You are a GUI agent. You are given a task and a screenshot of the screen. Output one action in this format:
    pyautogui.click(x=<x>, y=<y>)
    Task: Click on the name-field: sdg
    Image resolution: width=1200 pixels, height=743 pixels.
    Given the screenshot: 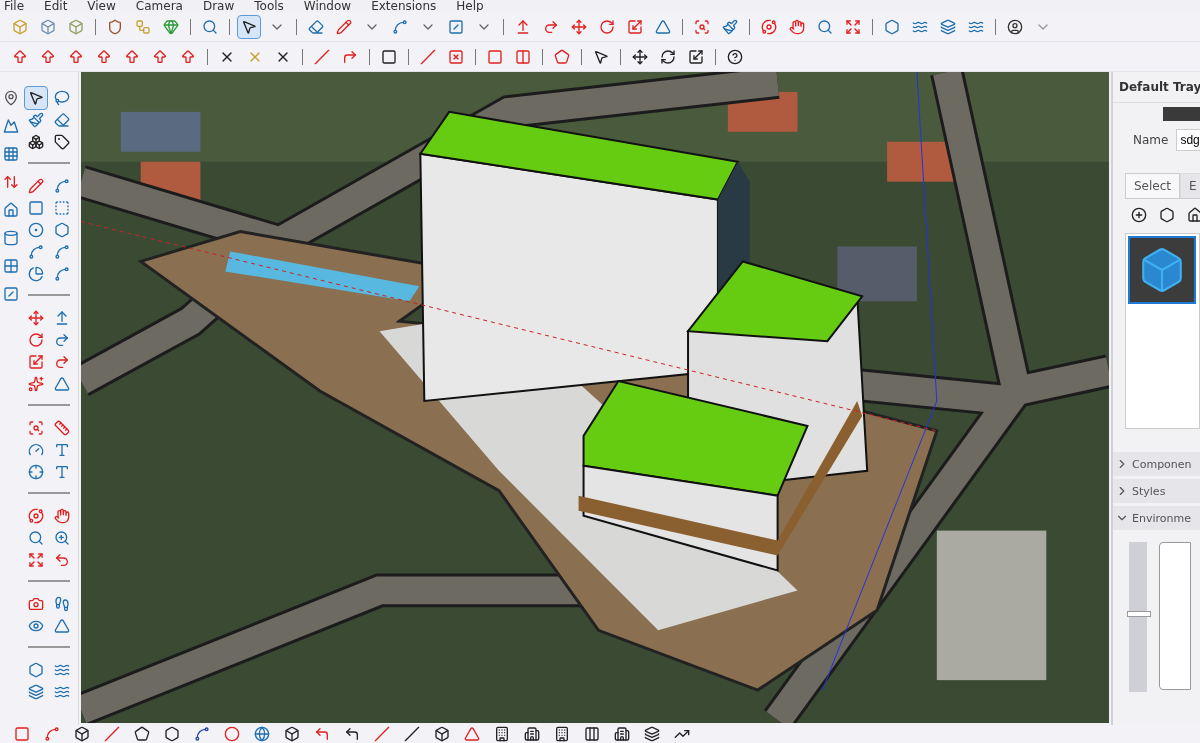 What is the action you would take?
    pyautogui.click(x=1188, y=140)
    